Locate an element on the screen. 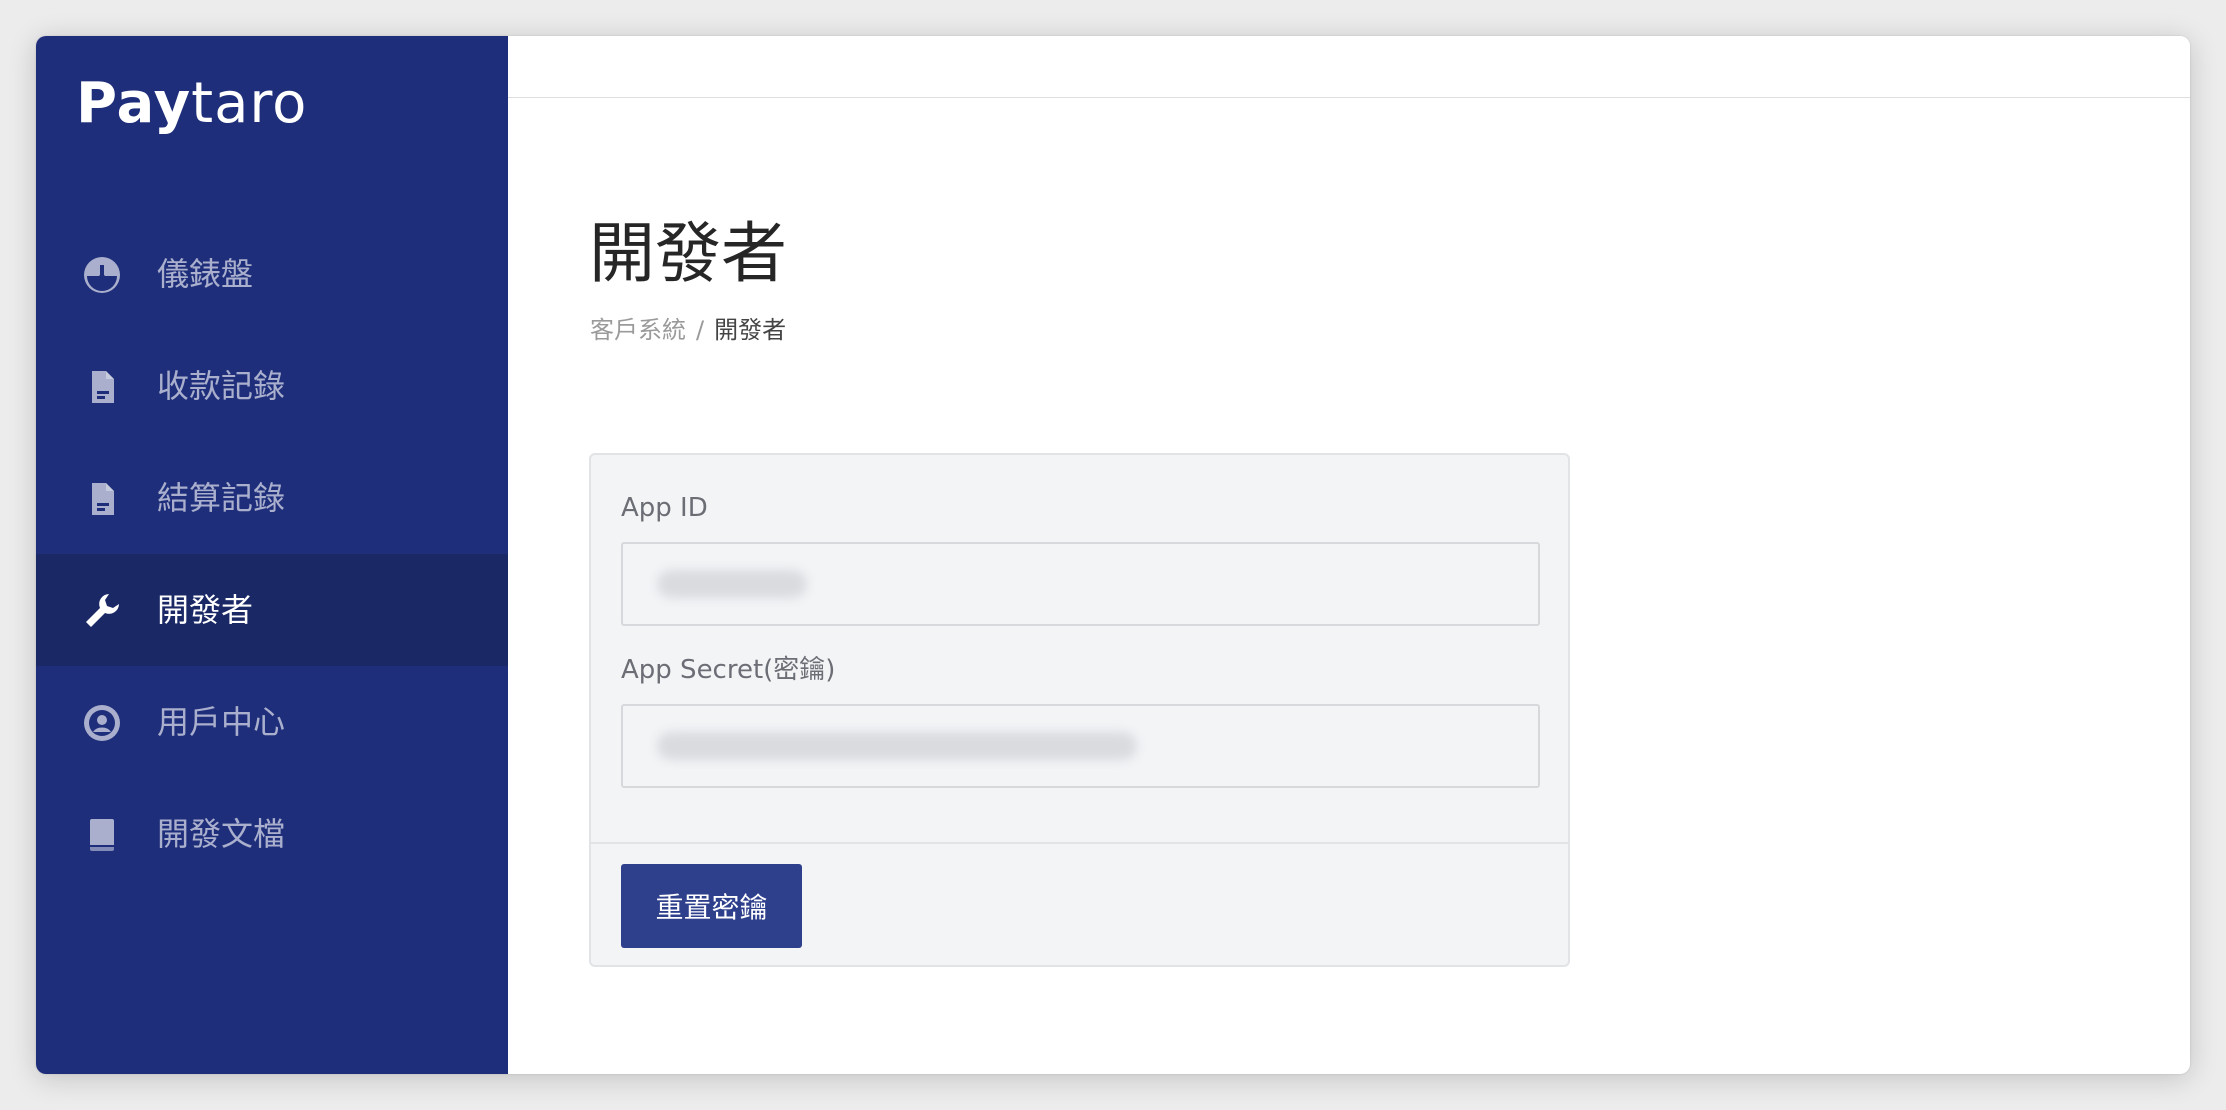 This screenshot has height=1110, width=2226. app-id-label: App ID is located at coordinates (664, 508).